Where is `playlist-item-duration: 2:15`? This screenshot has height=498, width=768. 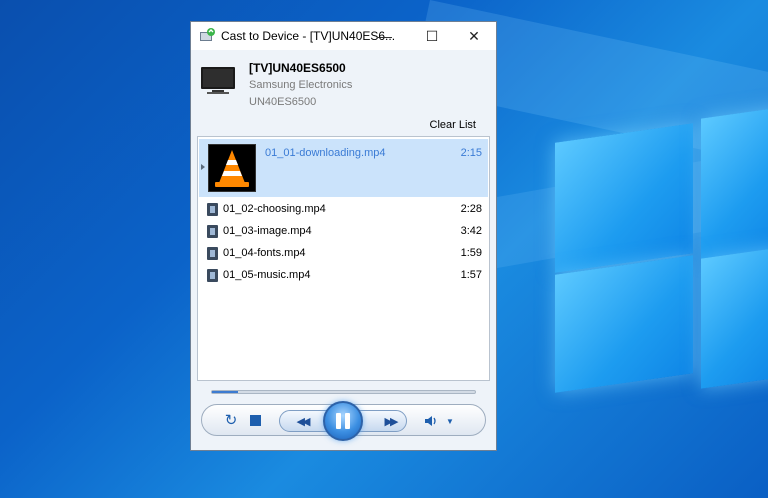 playlist-item-duration: 2:15 is located at coordinates (471, 153).